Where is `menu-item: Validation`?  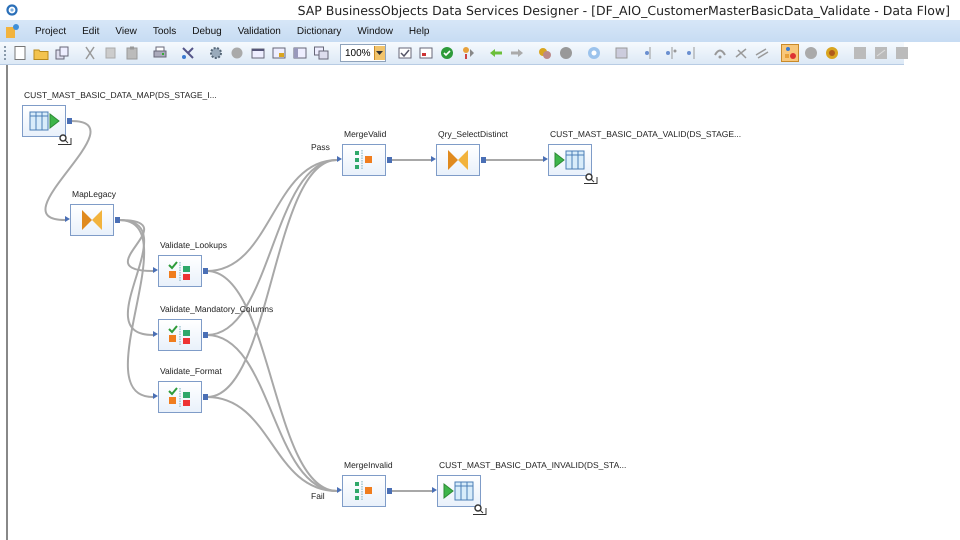 menu-item: Validation is located at coordinates (259, 31).